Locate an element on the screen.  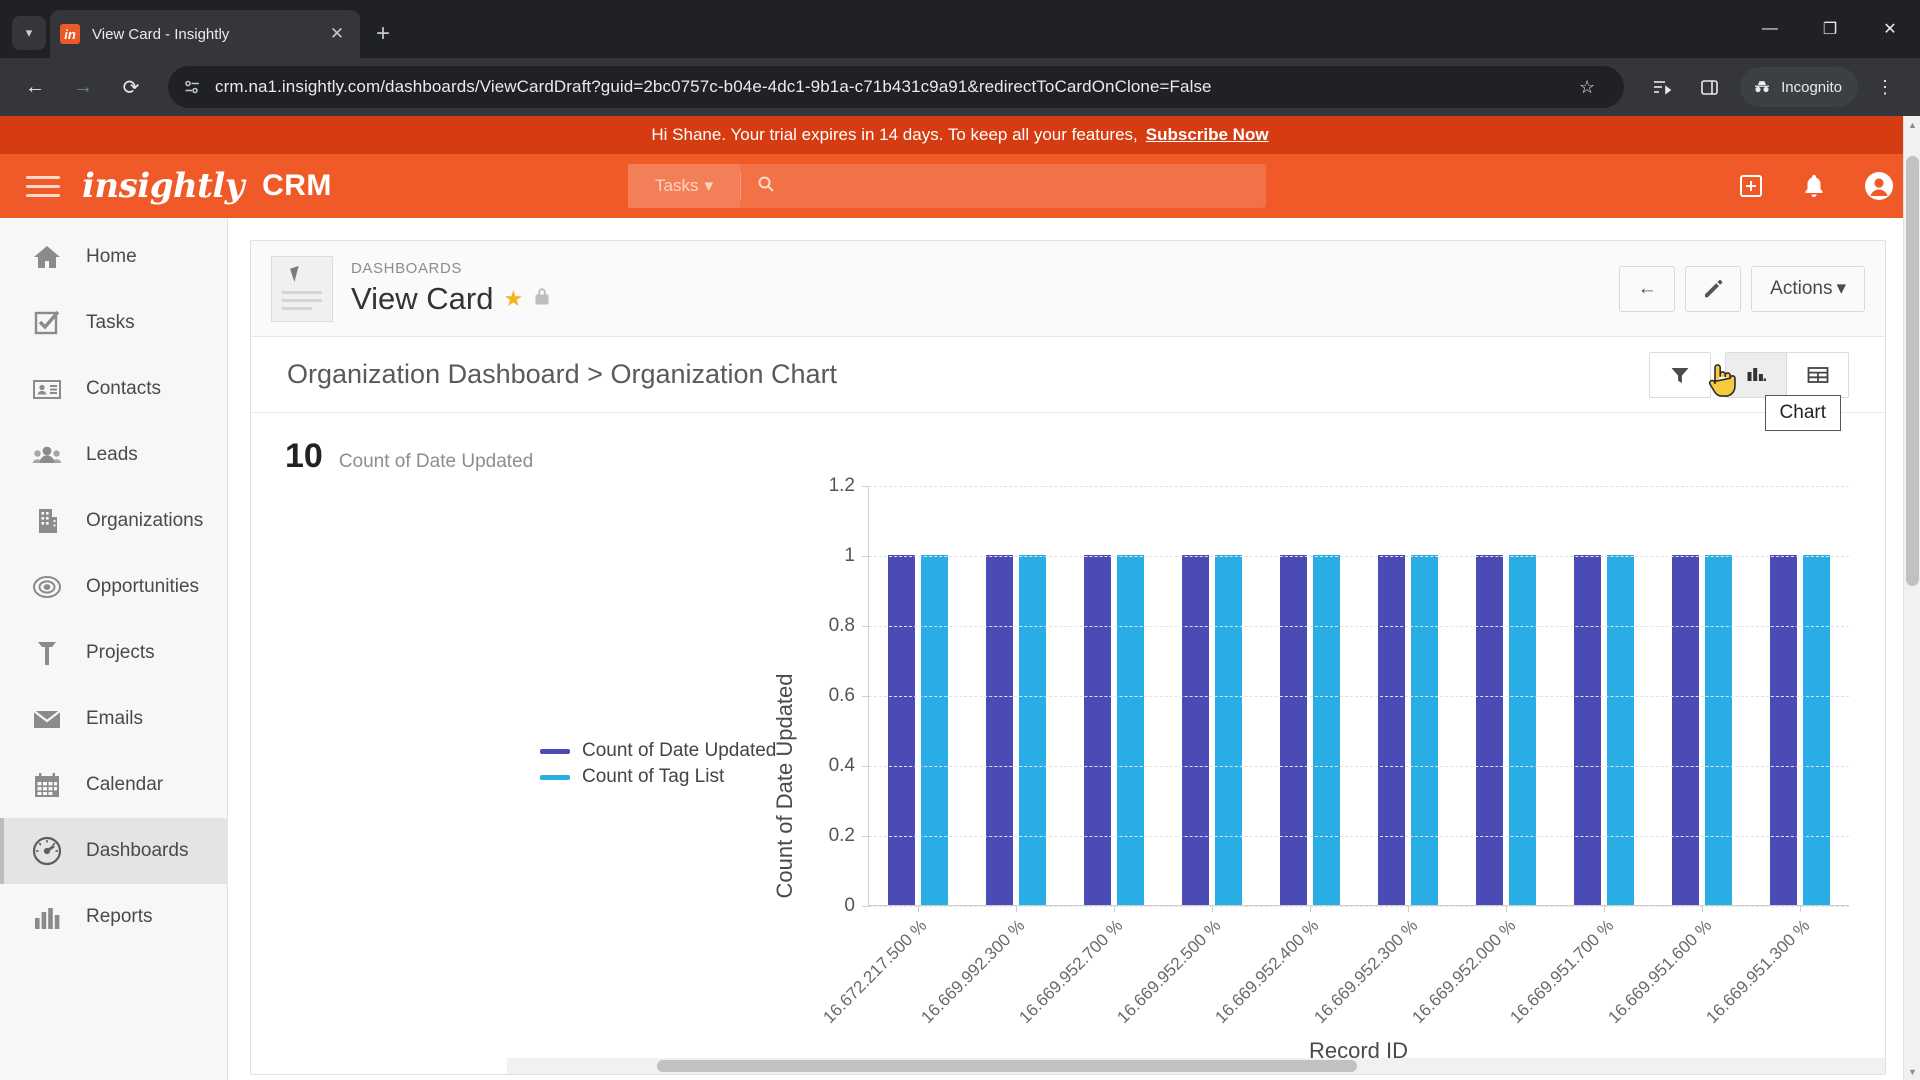
view-toggle-group is located at coordinates (1749, 374).